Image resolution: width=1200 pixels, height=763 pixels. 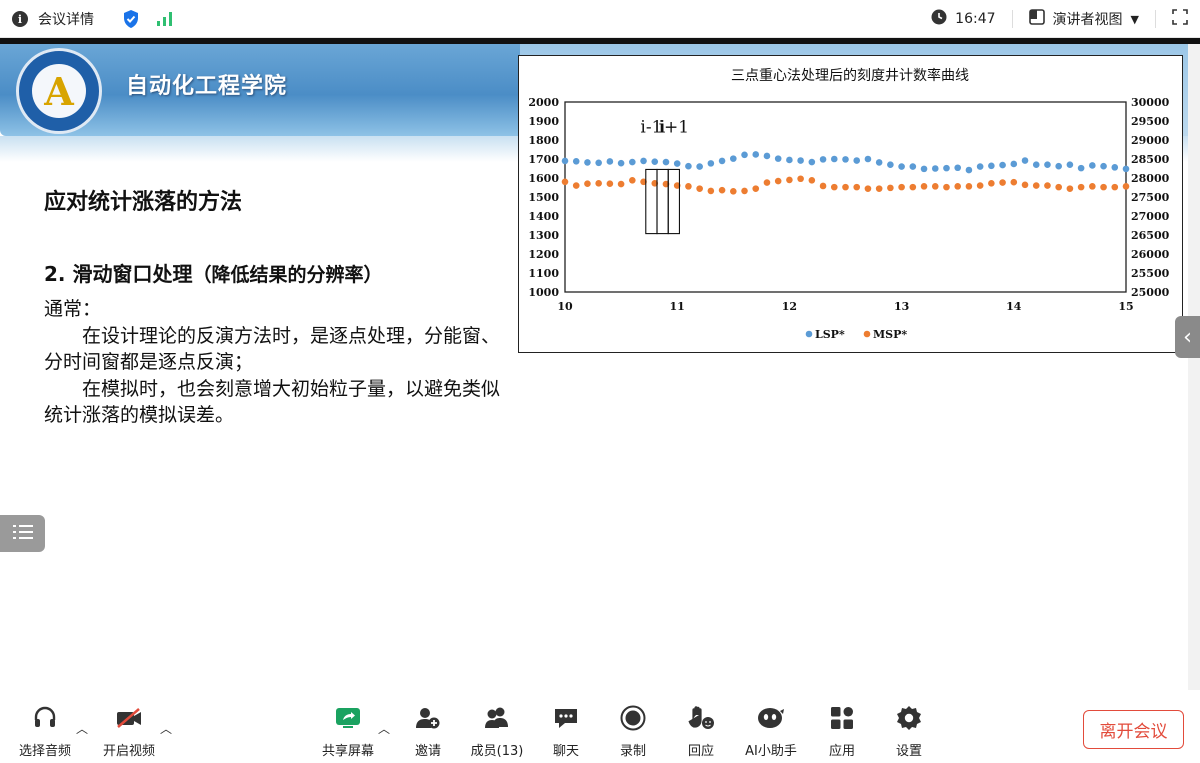 What do you see at coordinates (543, 140) in the screenshot?
I see `y-tick-label: 1800` at bounding box center [543, 140].